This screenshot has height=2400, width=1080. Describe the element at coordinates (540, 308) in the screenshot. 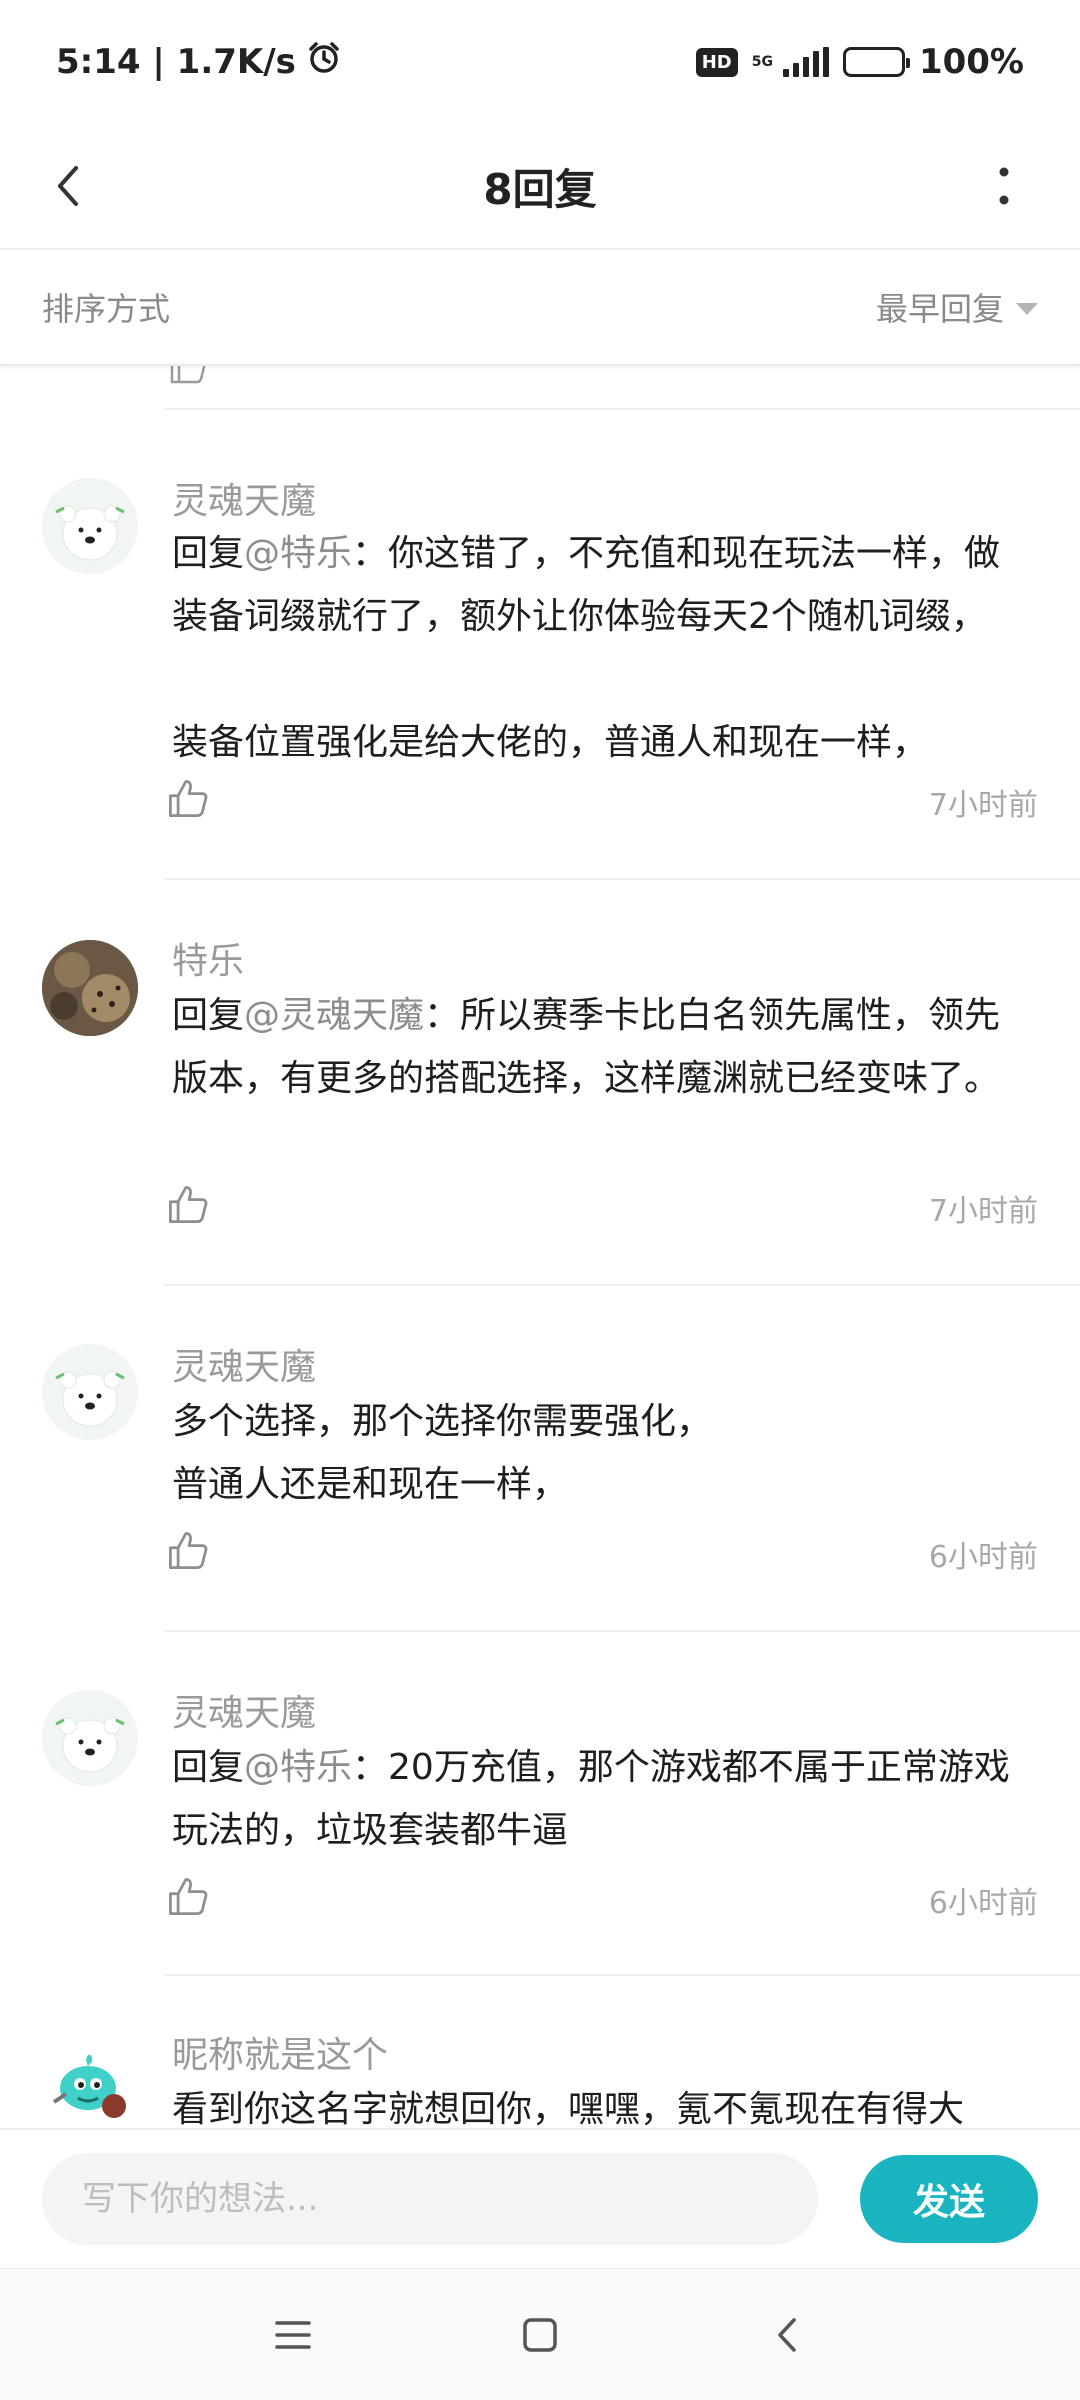

I see `sort-bar: 排序方式 最早回复` at that location.